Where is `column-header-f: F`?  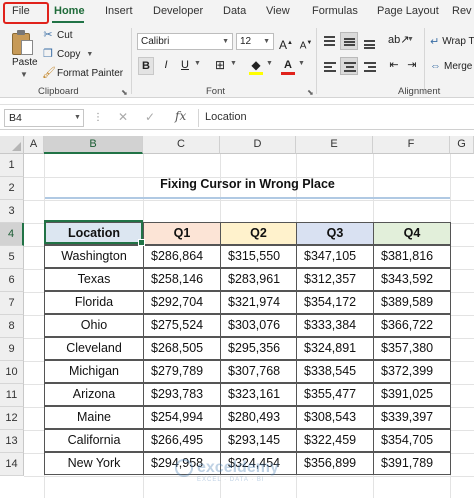 column-header-f: F is located at coordinates (411, 145).